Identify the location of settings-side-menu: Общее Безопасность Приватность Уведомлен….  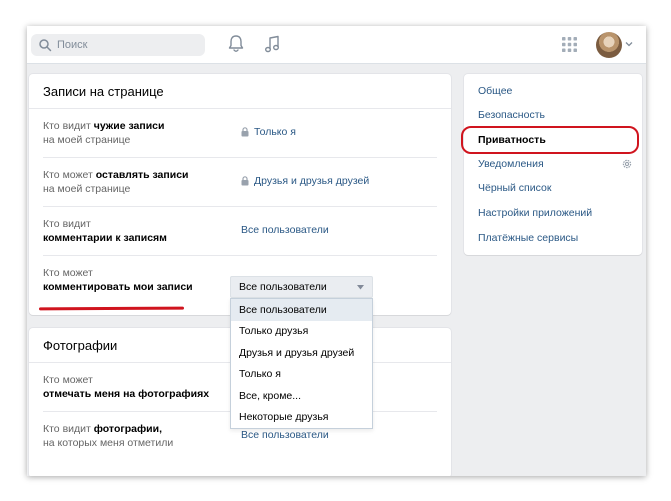
(553, 164).